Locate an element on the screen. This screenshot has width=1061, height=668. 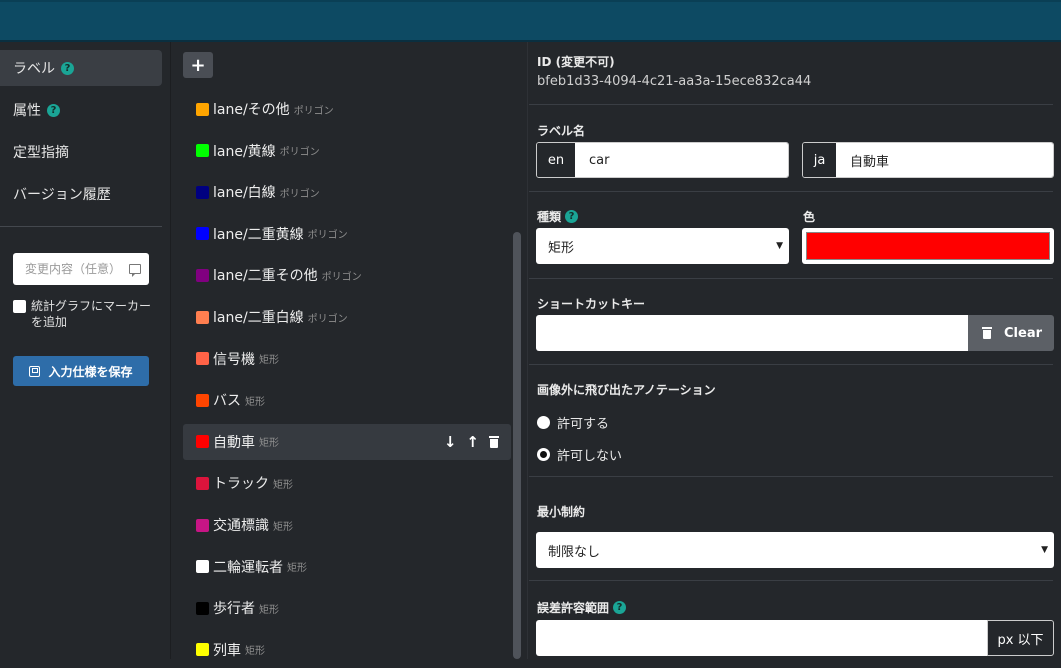
nav-divider is located at coordinates (81, 226).